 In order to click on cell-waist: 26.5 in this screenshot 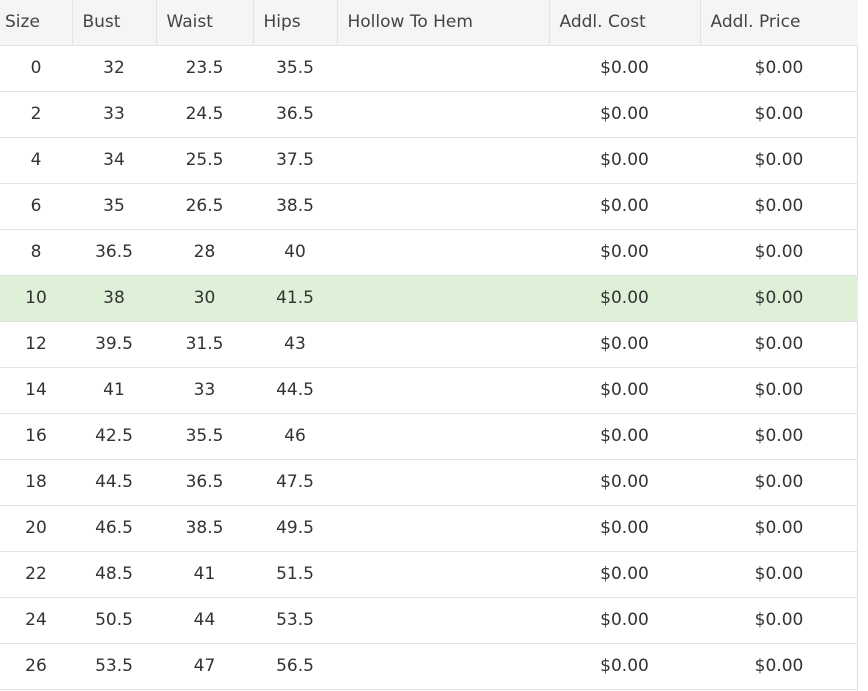, I will do `click(204, 206)`.